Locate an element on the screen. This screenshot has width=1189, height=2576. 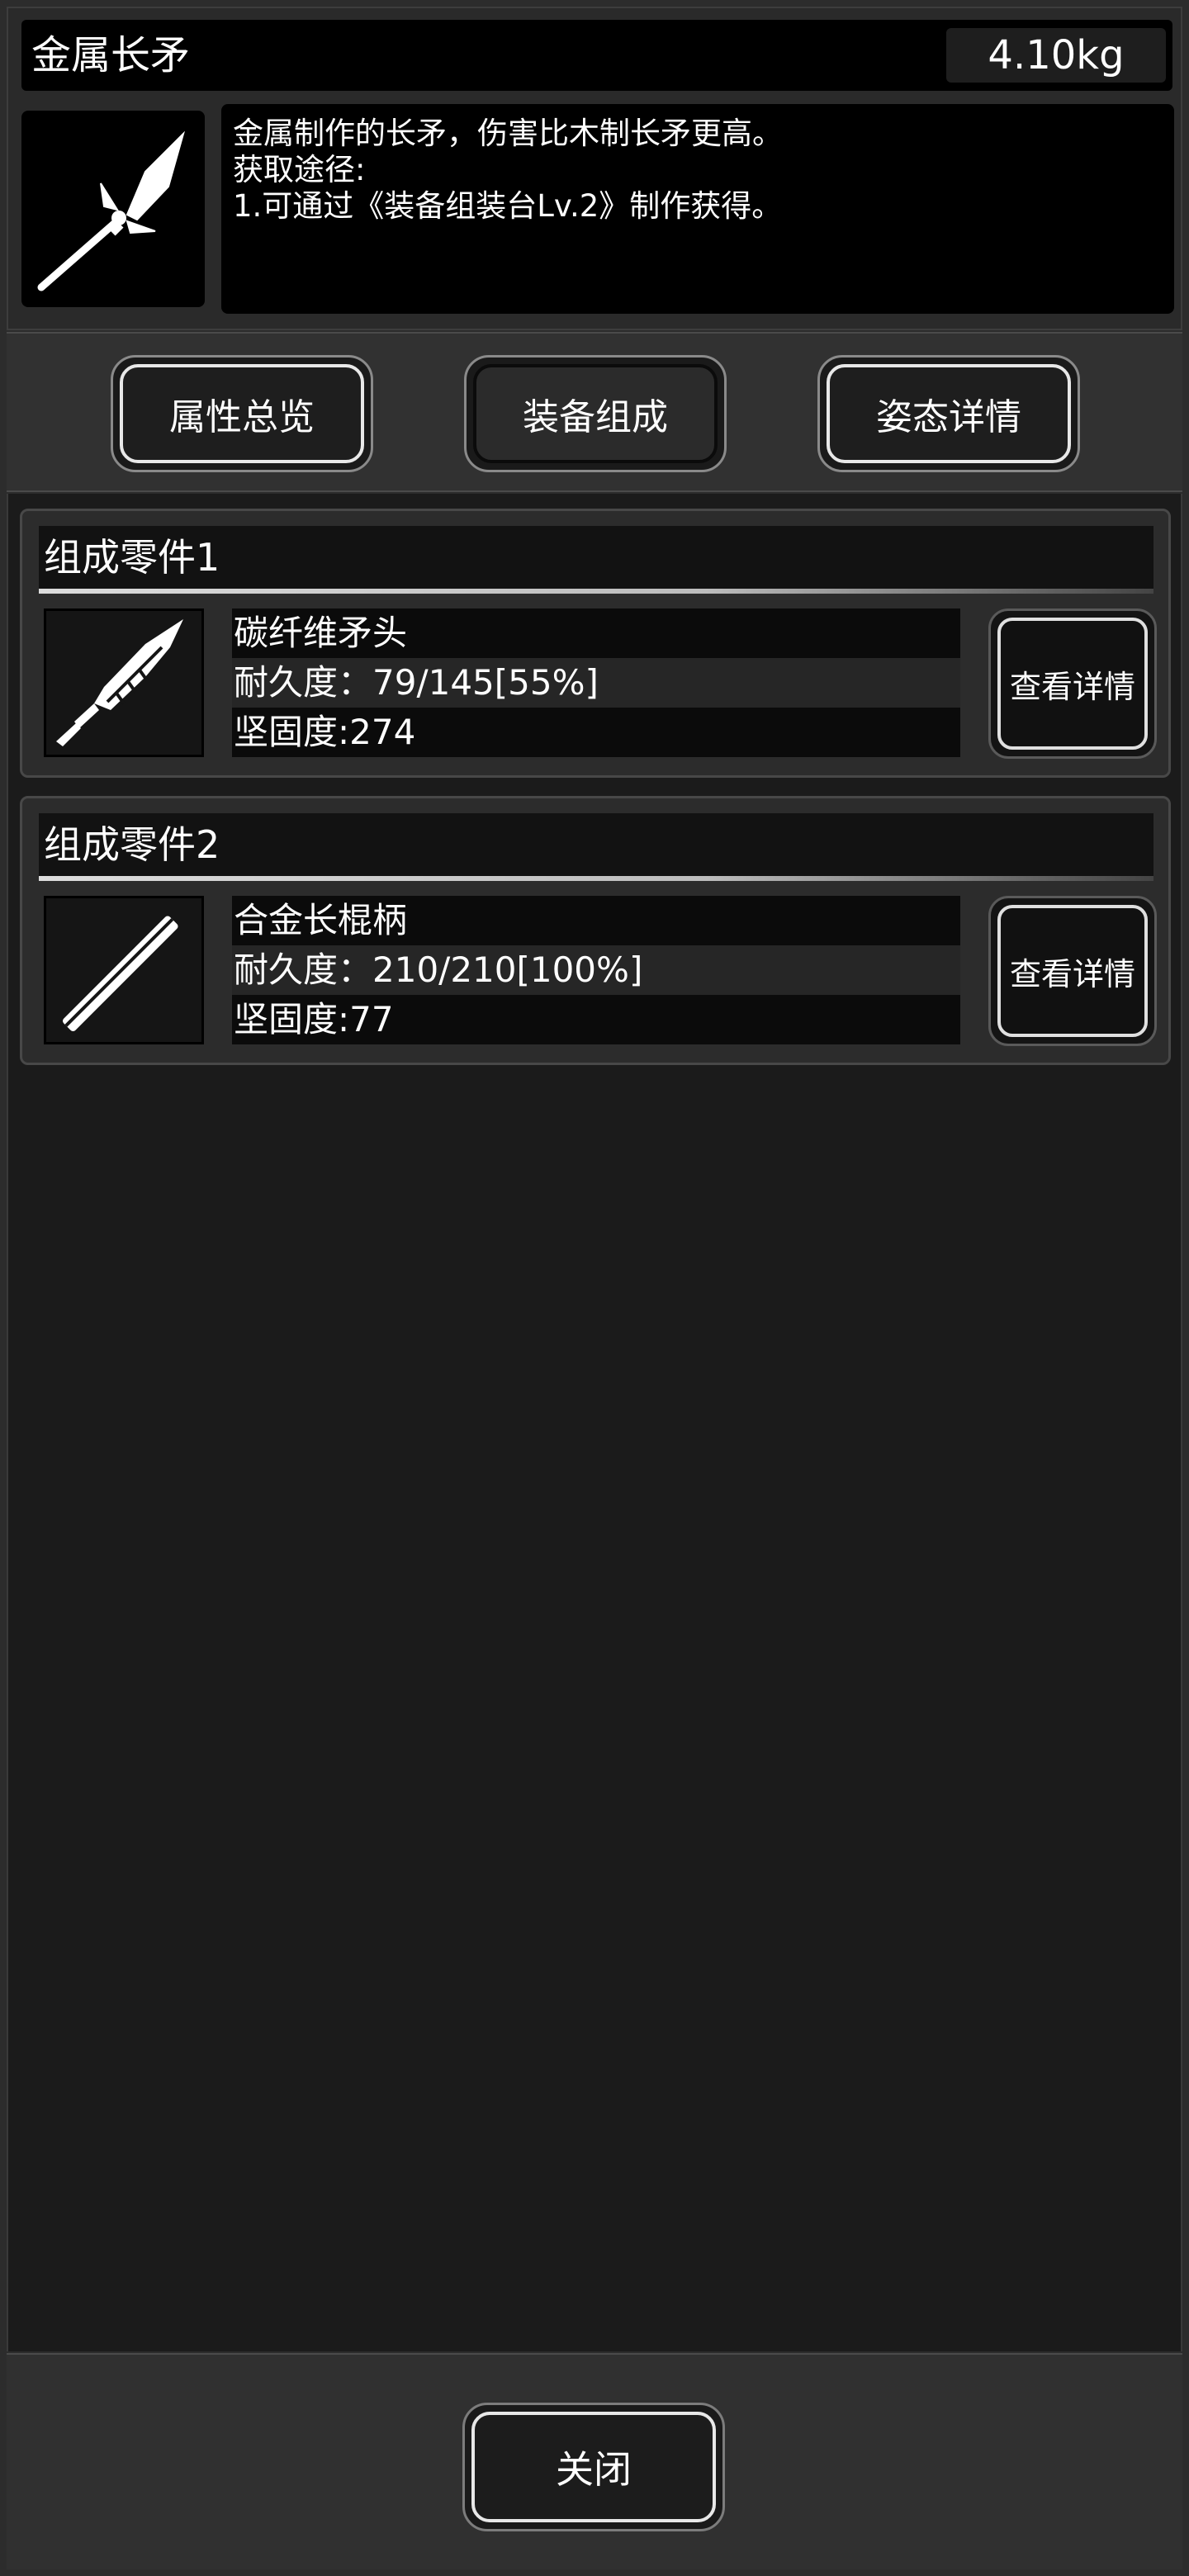
part-firmness: 坚固度:274 is located at coordinates (596, 732).